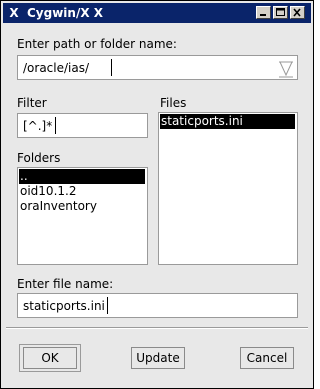  Describe the element at coordinates (14, 13) in the screenshot. I see `x-logo-icon: X` at that location.